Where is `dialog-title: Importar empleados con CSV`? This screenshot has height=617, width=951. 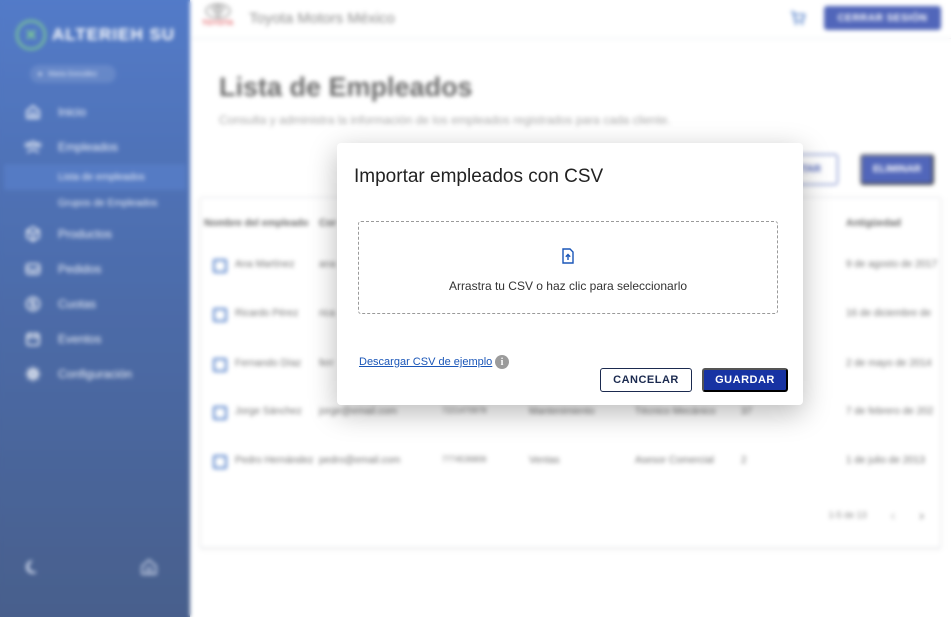 dialog-title: Importar empleados con CSV is located at coordinates (479, 176).